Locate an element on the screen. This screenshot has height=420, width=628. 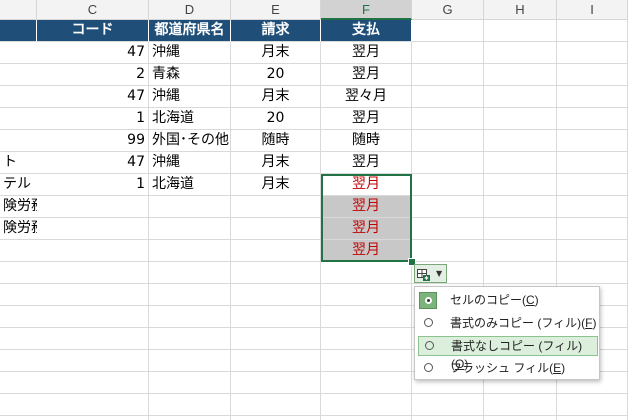
cell-billing: 随時 is located at coordinates (276, 141).